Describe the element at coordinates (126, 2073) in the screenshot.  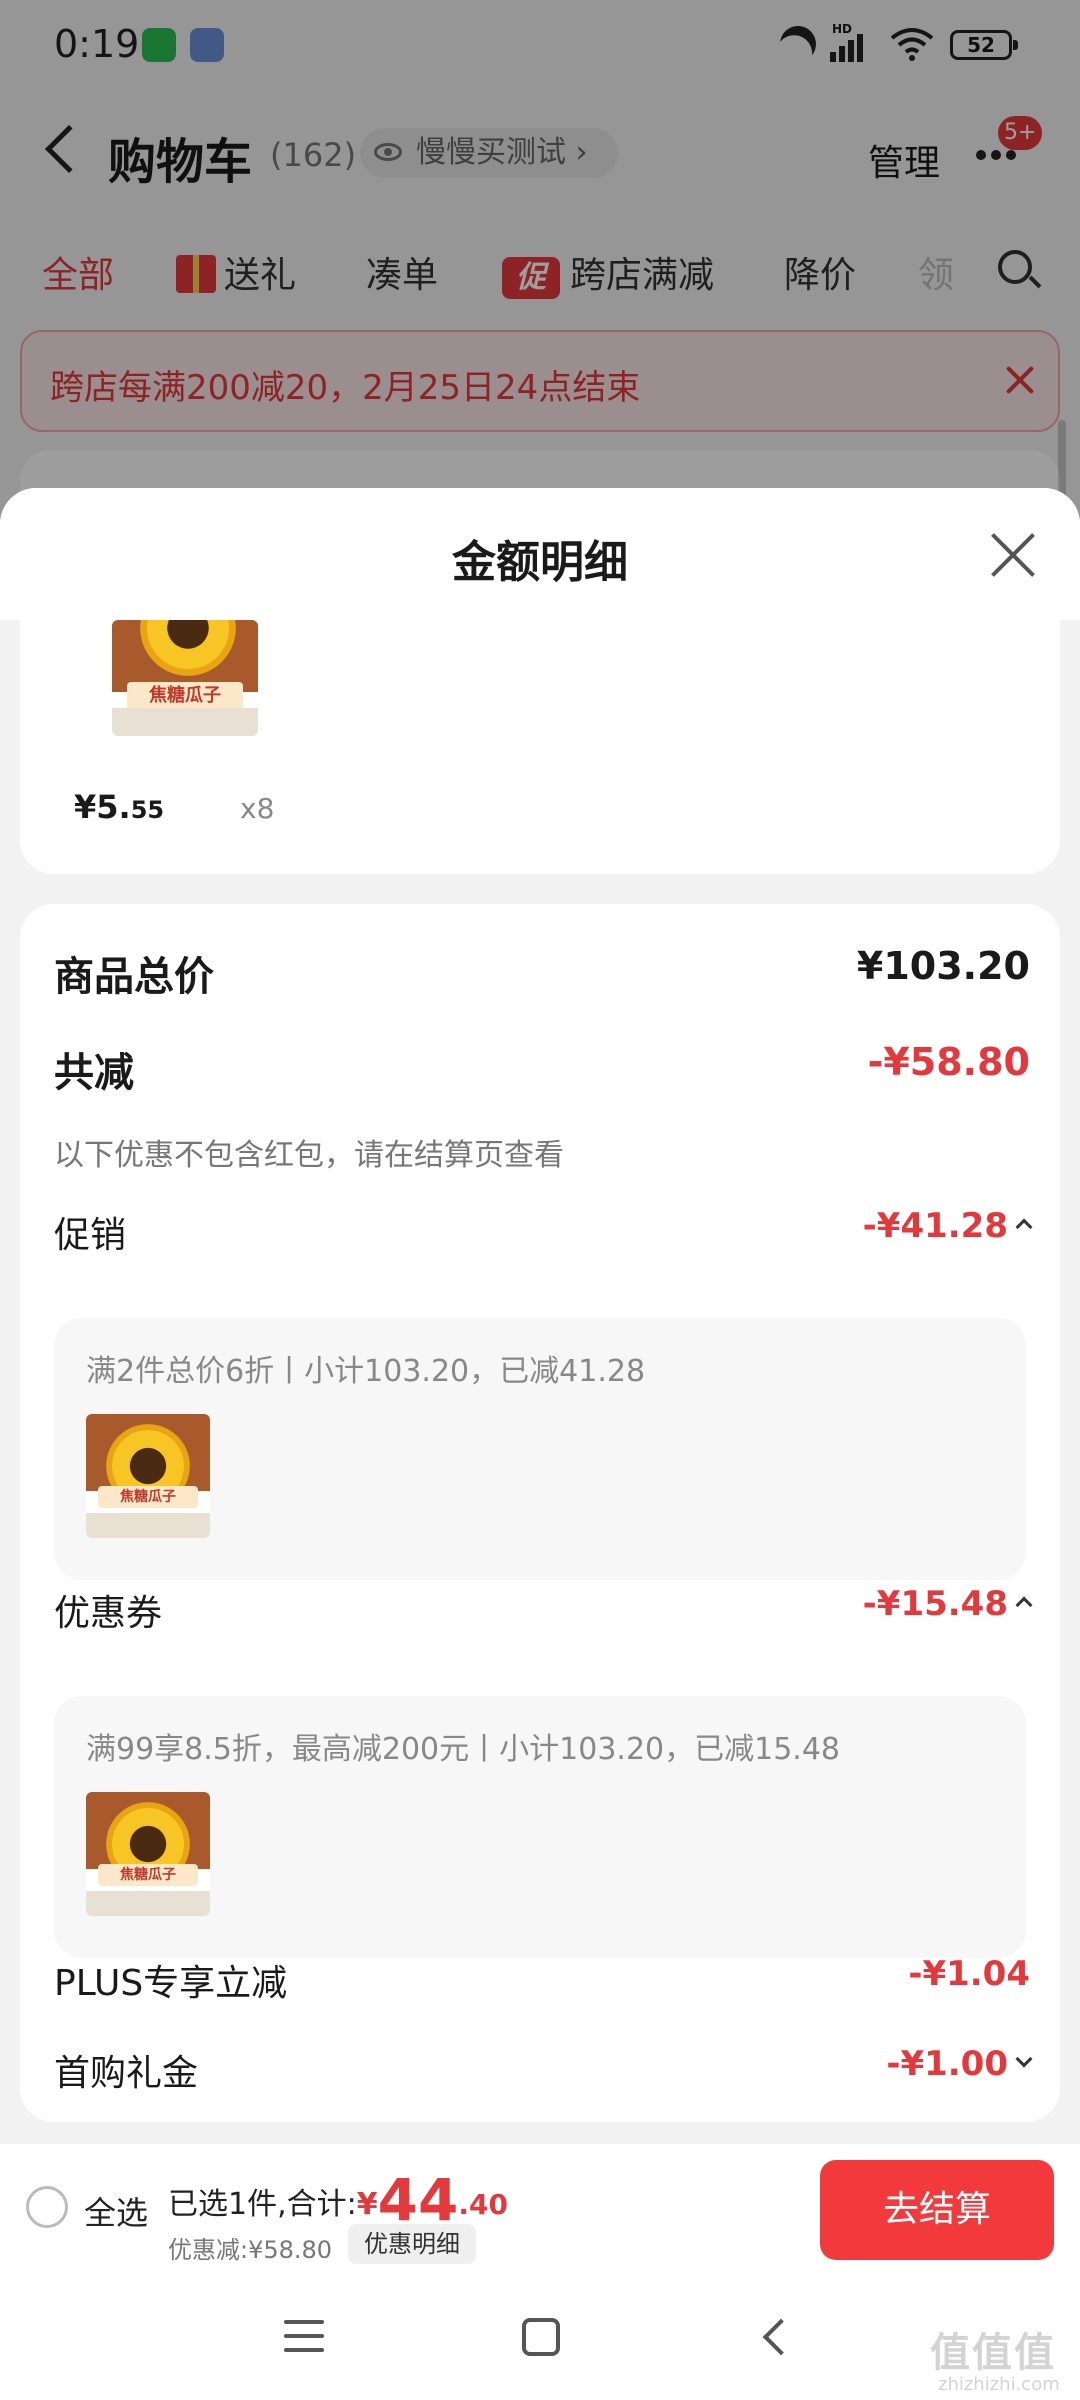
I see `first-purchase-label: 首购礼金` at that location.